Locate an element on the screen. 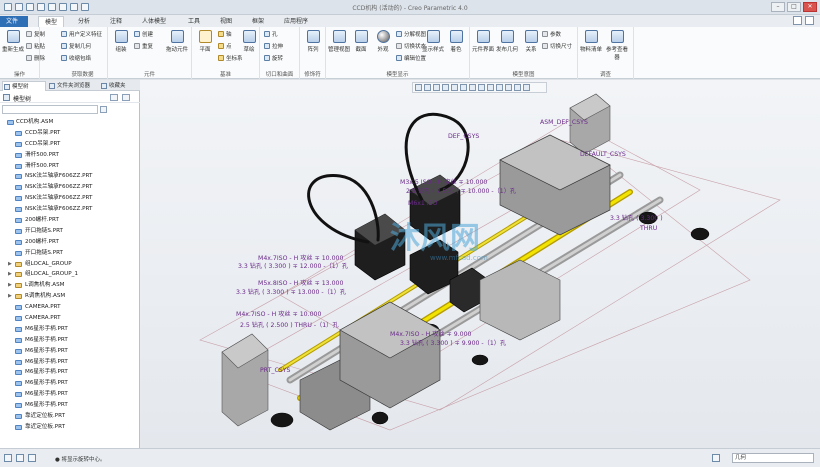 This screenshot has width=820, height=467. appearance-button: 外观 is located at coordinates (383, 41).